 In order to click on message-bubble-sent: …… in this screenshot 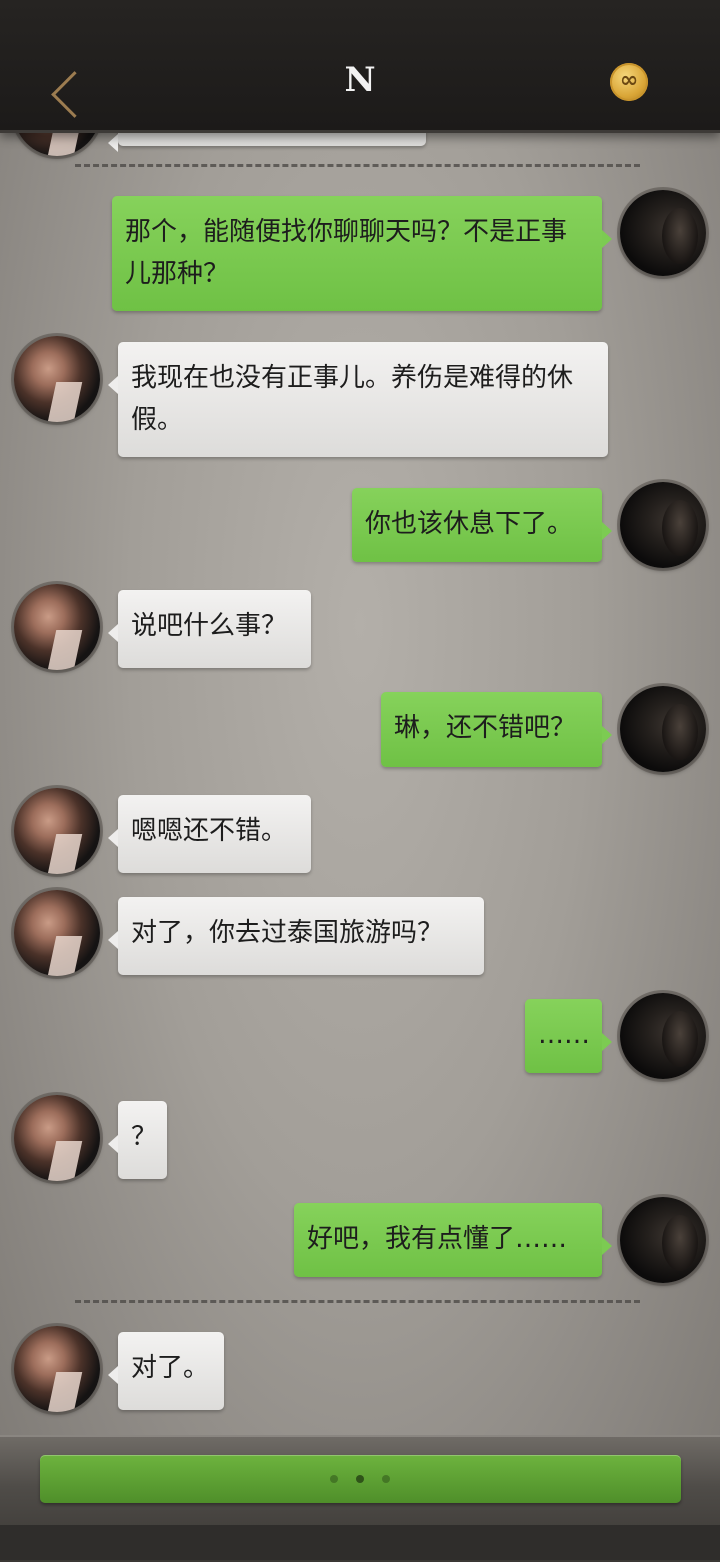, I will do `click(568, 1036)`.